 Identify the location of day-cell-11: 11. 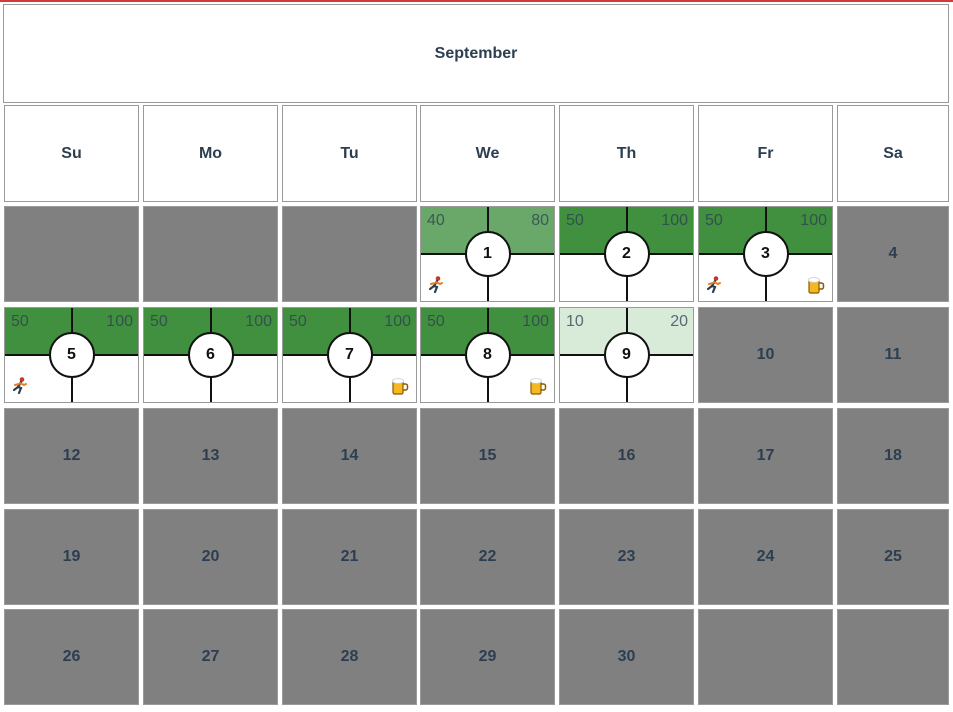
(893, 355).